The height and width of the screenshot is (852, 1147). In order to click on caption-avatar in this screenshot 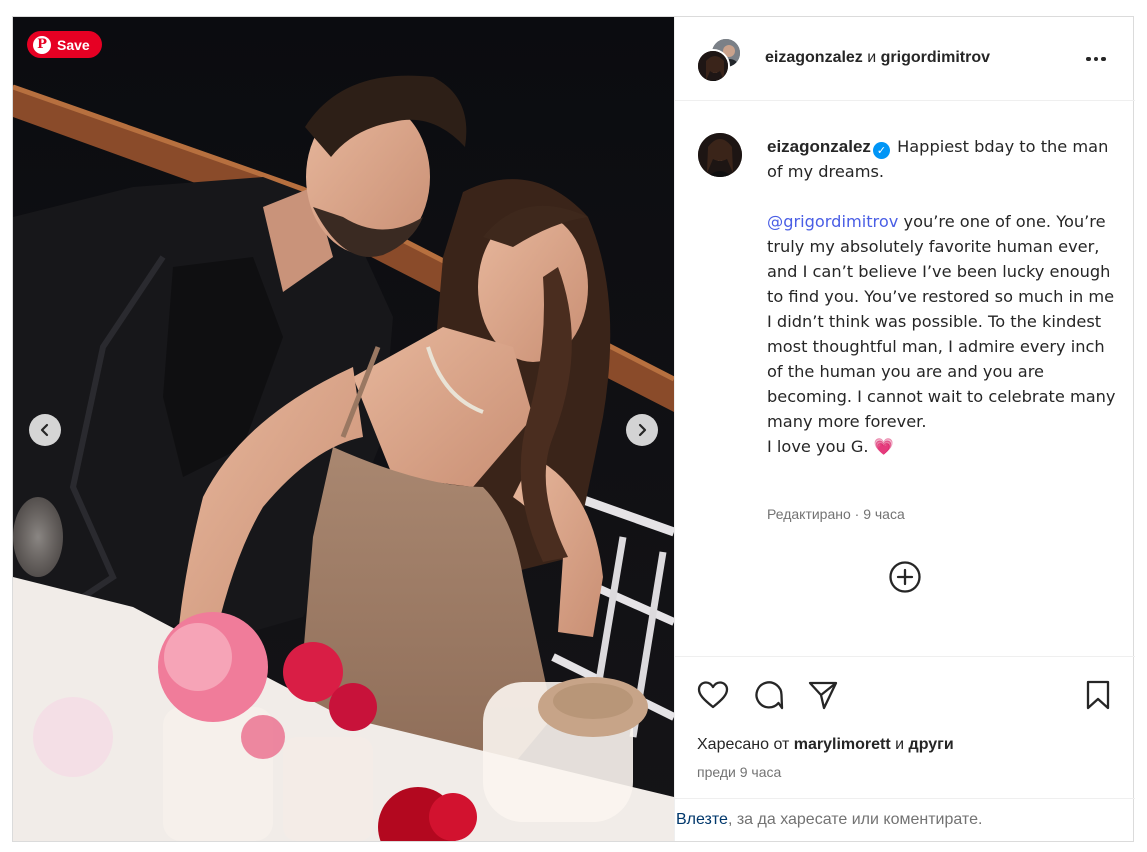, I will do `click(720, 155)`.